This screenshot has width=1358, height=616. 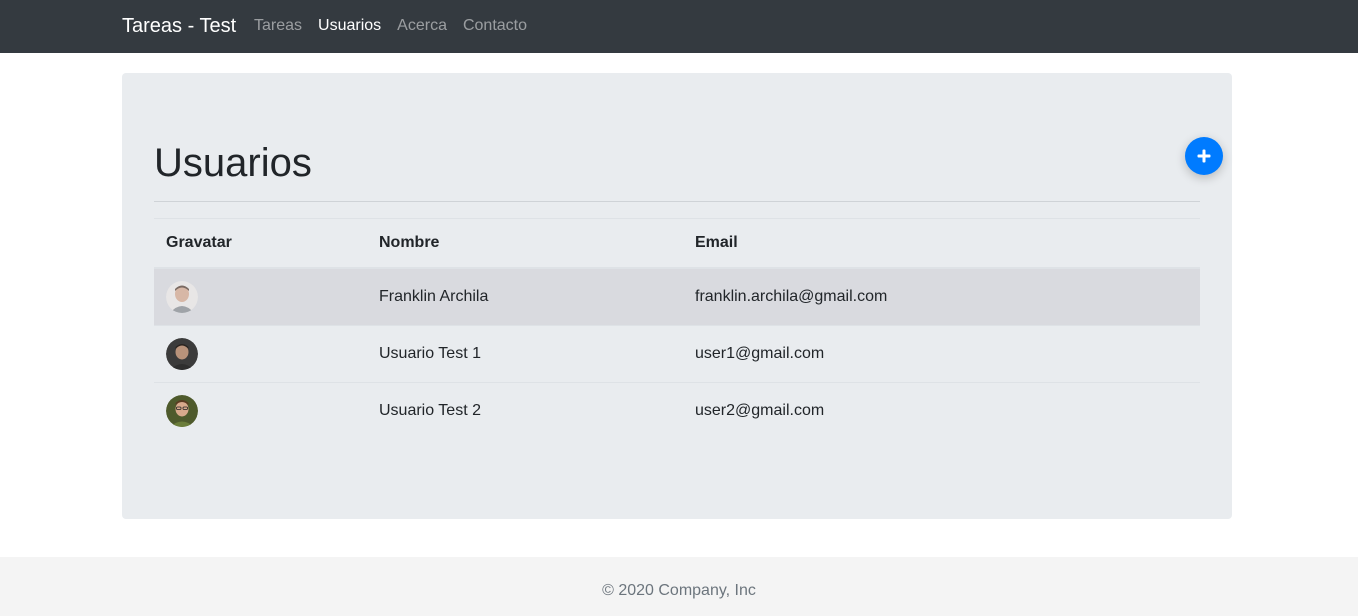 What do you see at coordinates (278, 26) in the screenshot?
I see `nav-link-tareas: Tareas` at bounding box center [278, 26].